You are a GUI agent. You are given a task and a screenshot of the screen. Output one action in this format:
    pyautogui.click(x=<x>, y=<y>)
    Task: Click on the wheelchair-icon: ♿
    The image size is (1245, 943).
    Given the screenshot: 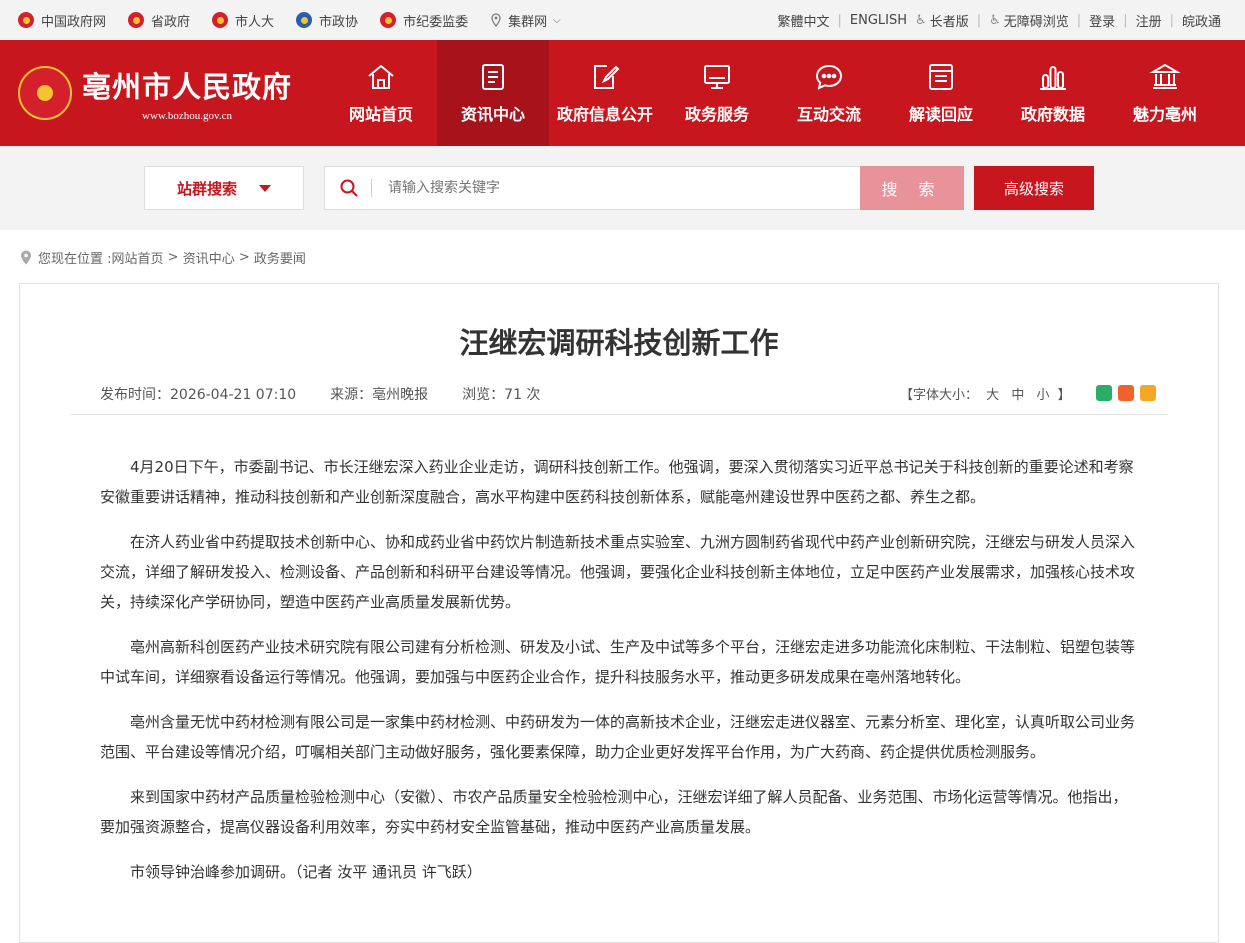 What is the action you would take?
    pyautogui.click(x=995, y=20)
    